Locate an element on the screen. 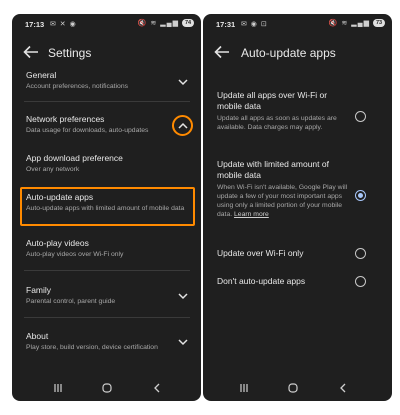 This screenshot has height=415, width=400. app-bar: Auto-update apps is located at coordinates (297, 52).